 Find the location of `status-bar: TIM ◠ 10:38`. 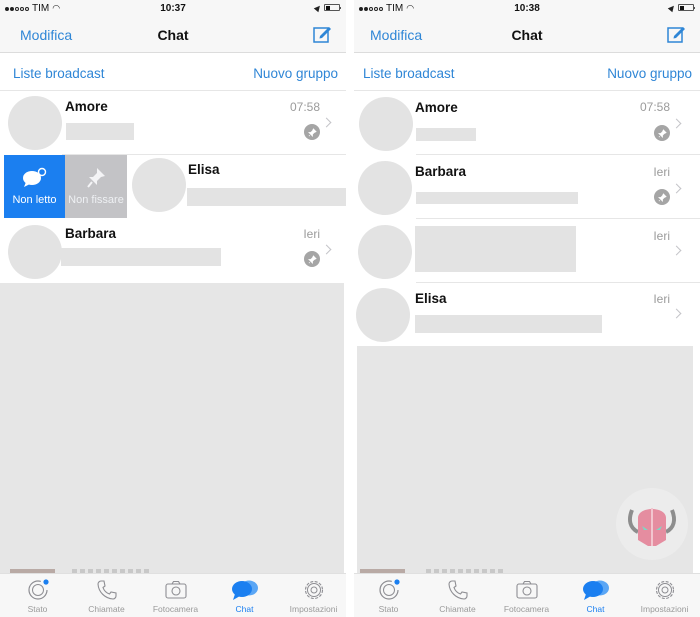

status-bar: TIM ◠ 10:38 is located at coordinates (527, 8).